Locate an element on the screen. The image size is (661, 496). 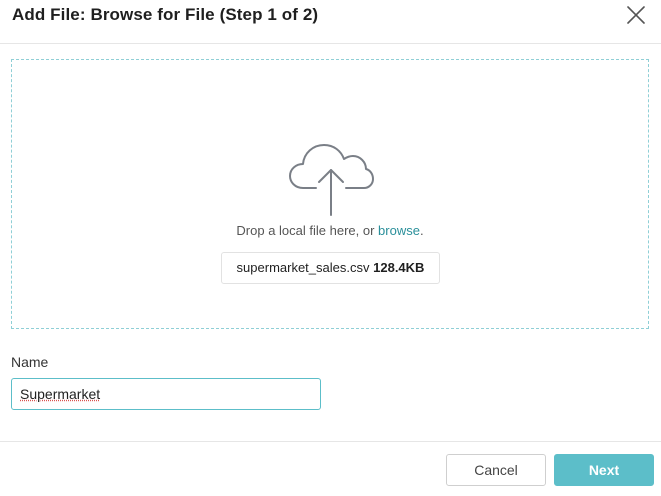
drop-instructions: Drop a local file here, or browse. is located at coordinates (330, 230).